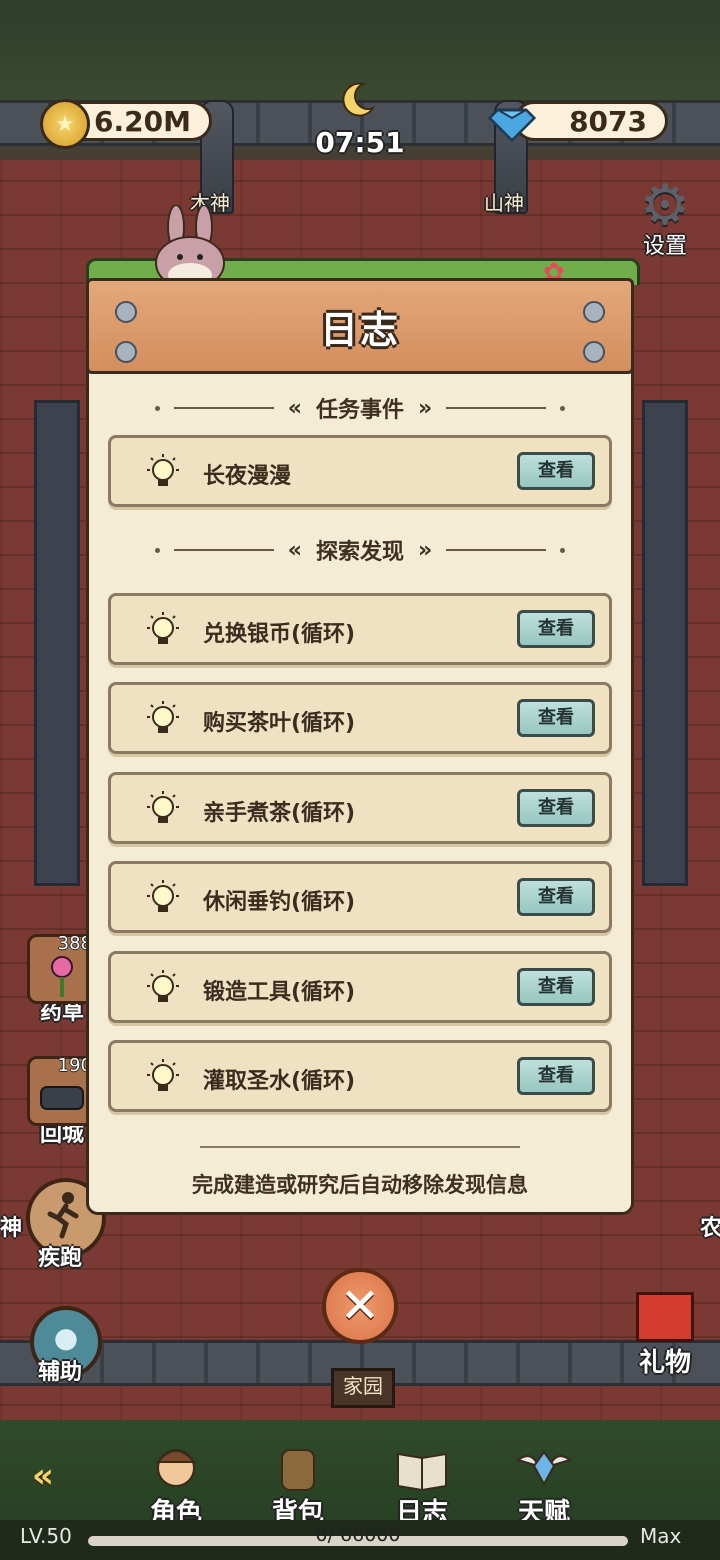 This screenshot has width=720, height=1560. I want to click on gem-counter: 8073, so click(591, 121).